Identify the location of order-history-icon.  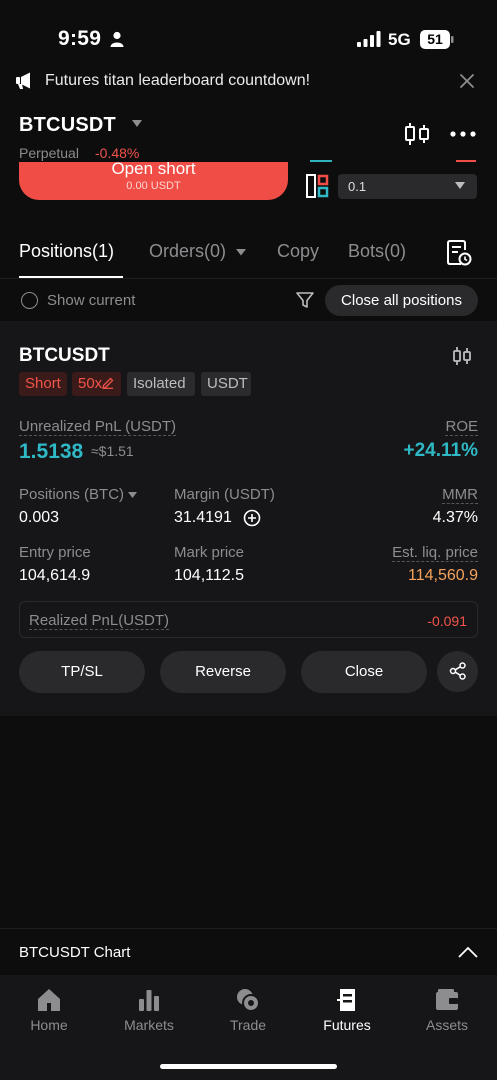
(459, 253).